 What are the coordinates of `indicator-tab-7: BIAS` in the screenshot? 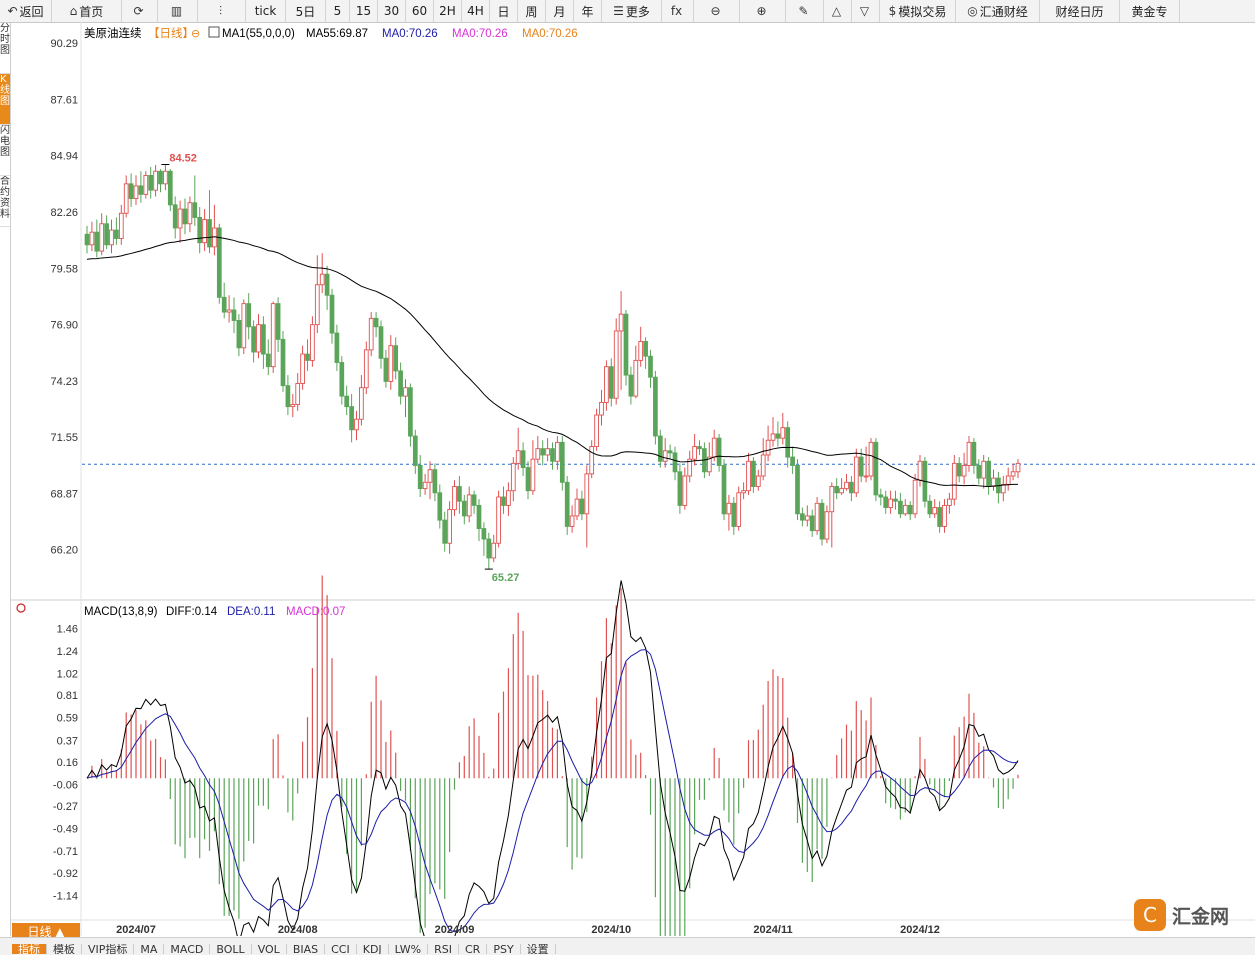 It's located at (306, 949).